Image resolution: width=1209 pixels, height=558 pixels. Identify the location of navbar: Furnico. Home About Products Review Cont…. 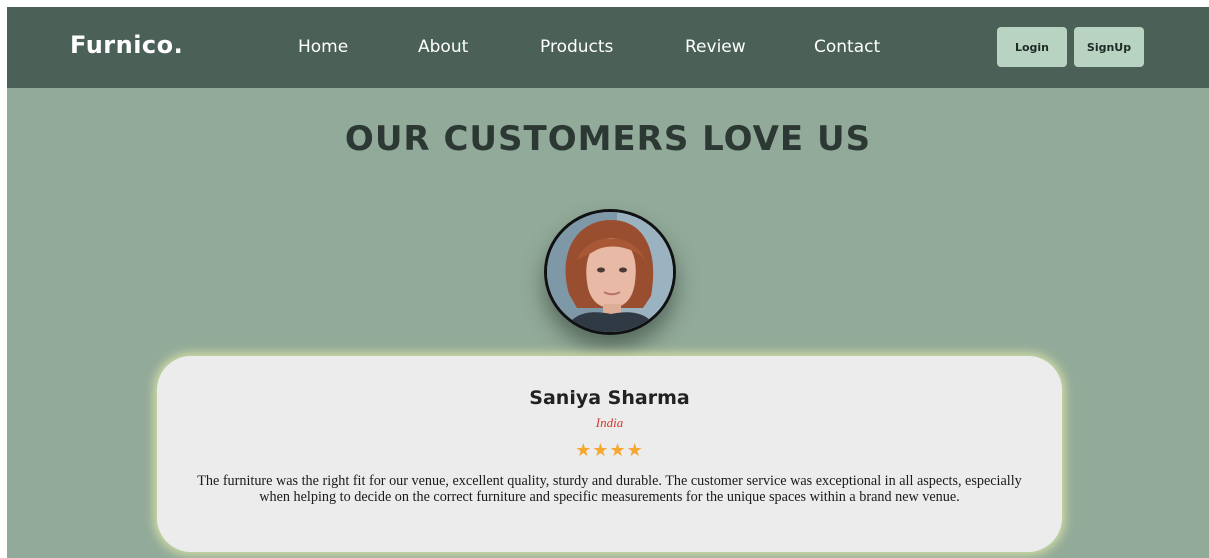
(608, 47).